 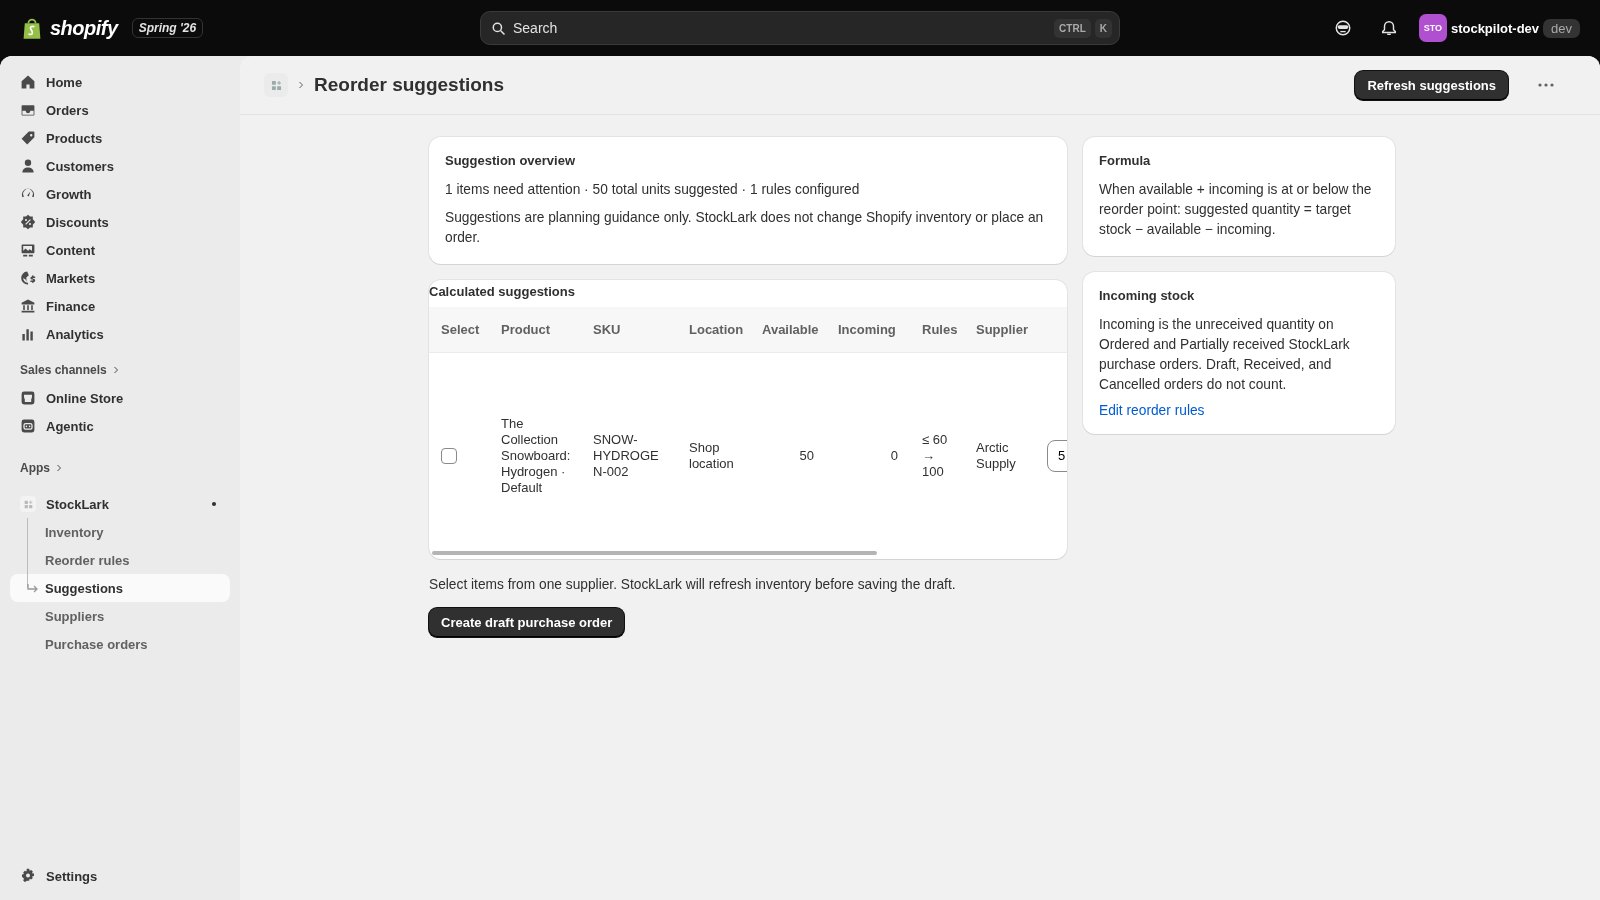 I want to click on table-cell: Arctic Supply, so click(x=999, y=455).